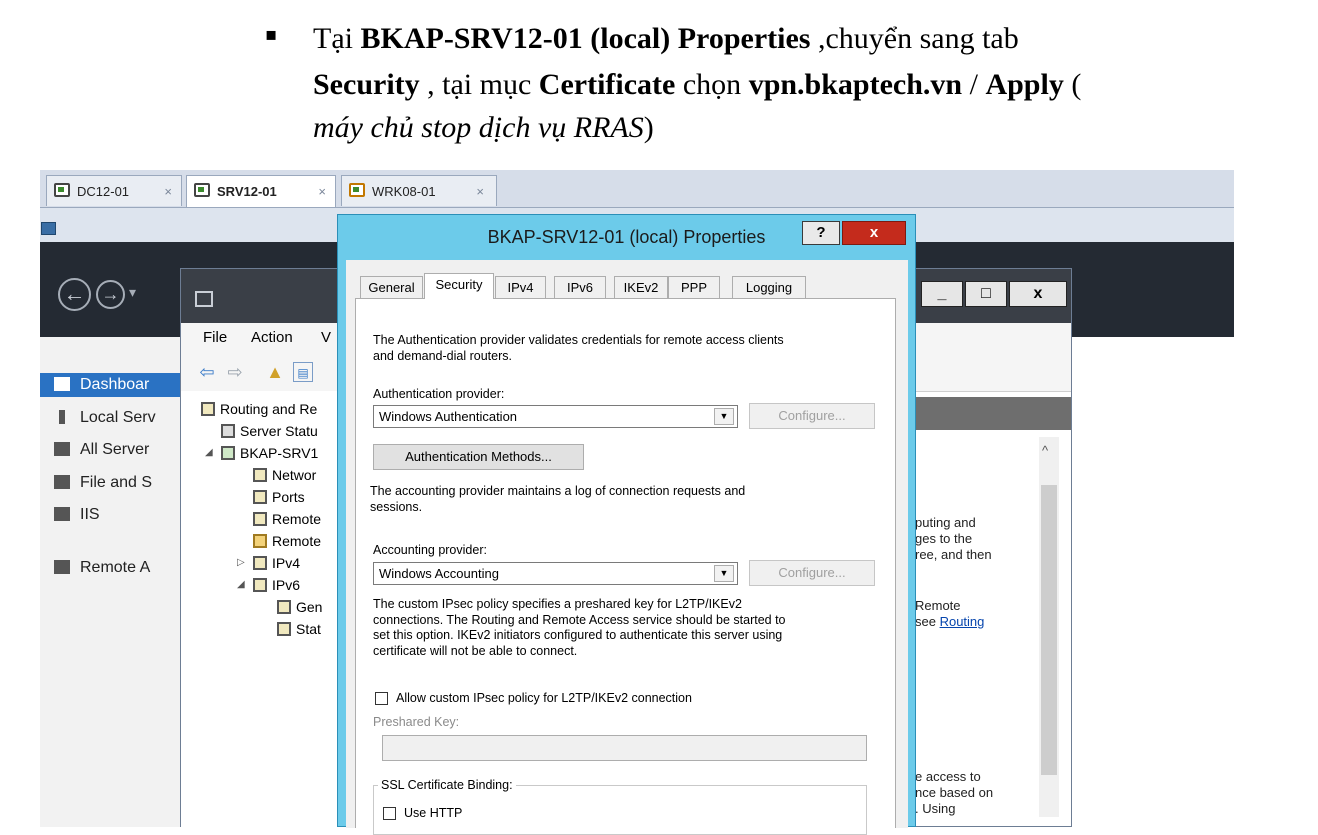  I want to click on close-button: x, so click(1038, 294).